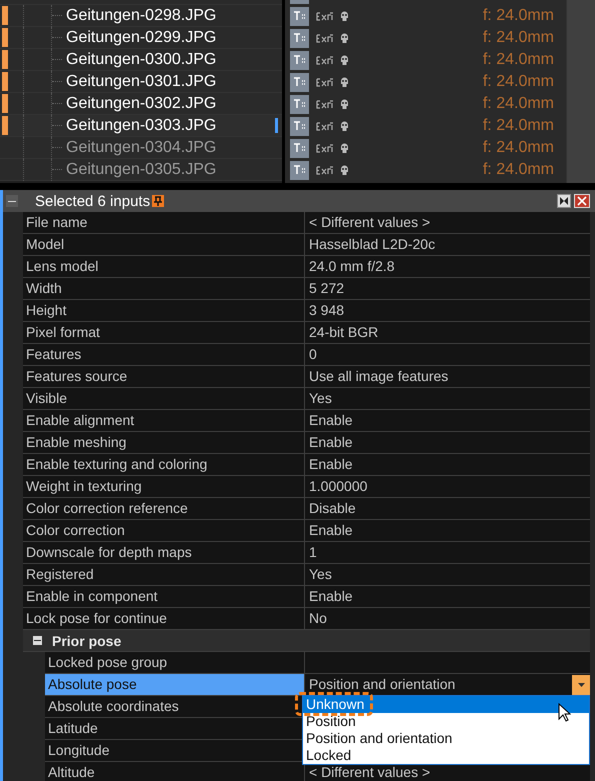 This screenshot has height=781, width=595. What do you see at coordinates (164, 486) in the screenshot?
I see `property-label: Weight in texturing` at bounding box center [164, 486].